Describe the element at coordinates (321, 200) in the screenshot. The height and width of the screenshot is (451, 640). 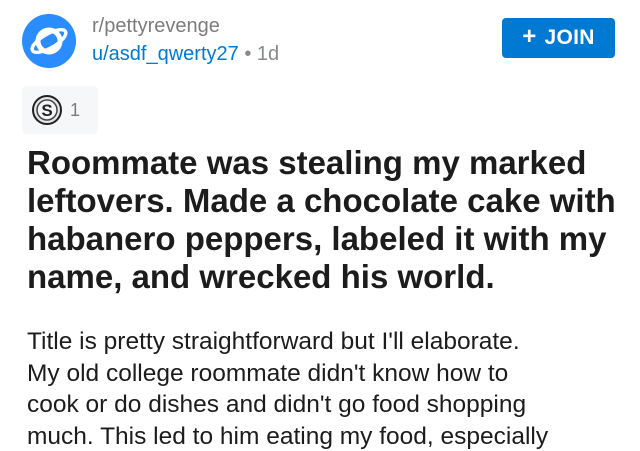
I see `title-line: leftovers. Made a chocolate cake with` at that location.